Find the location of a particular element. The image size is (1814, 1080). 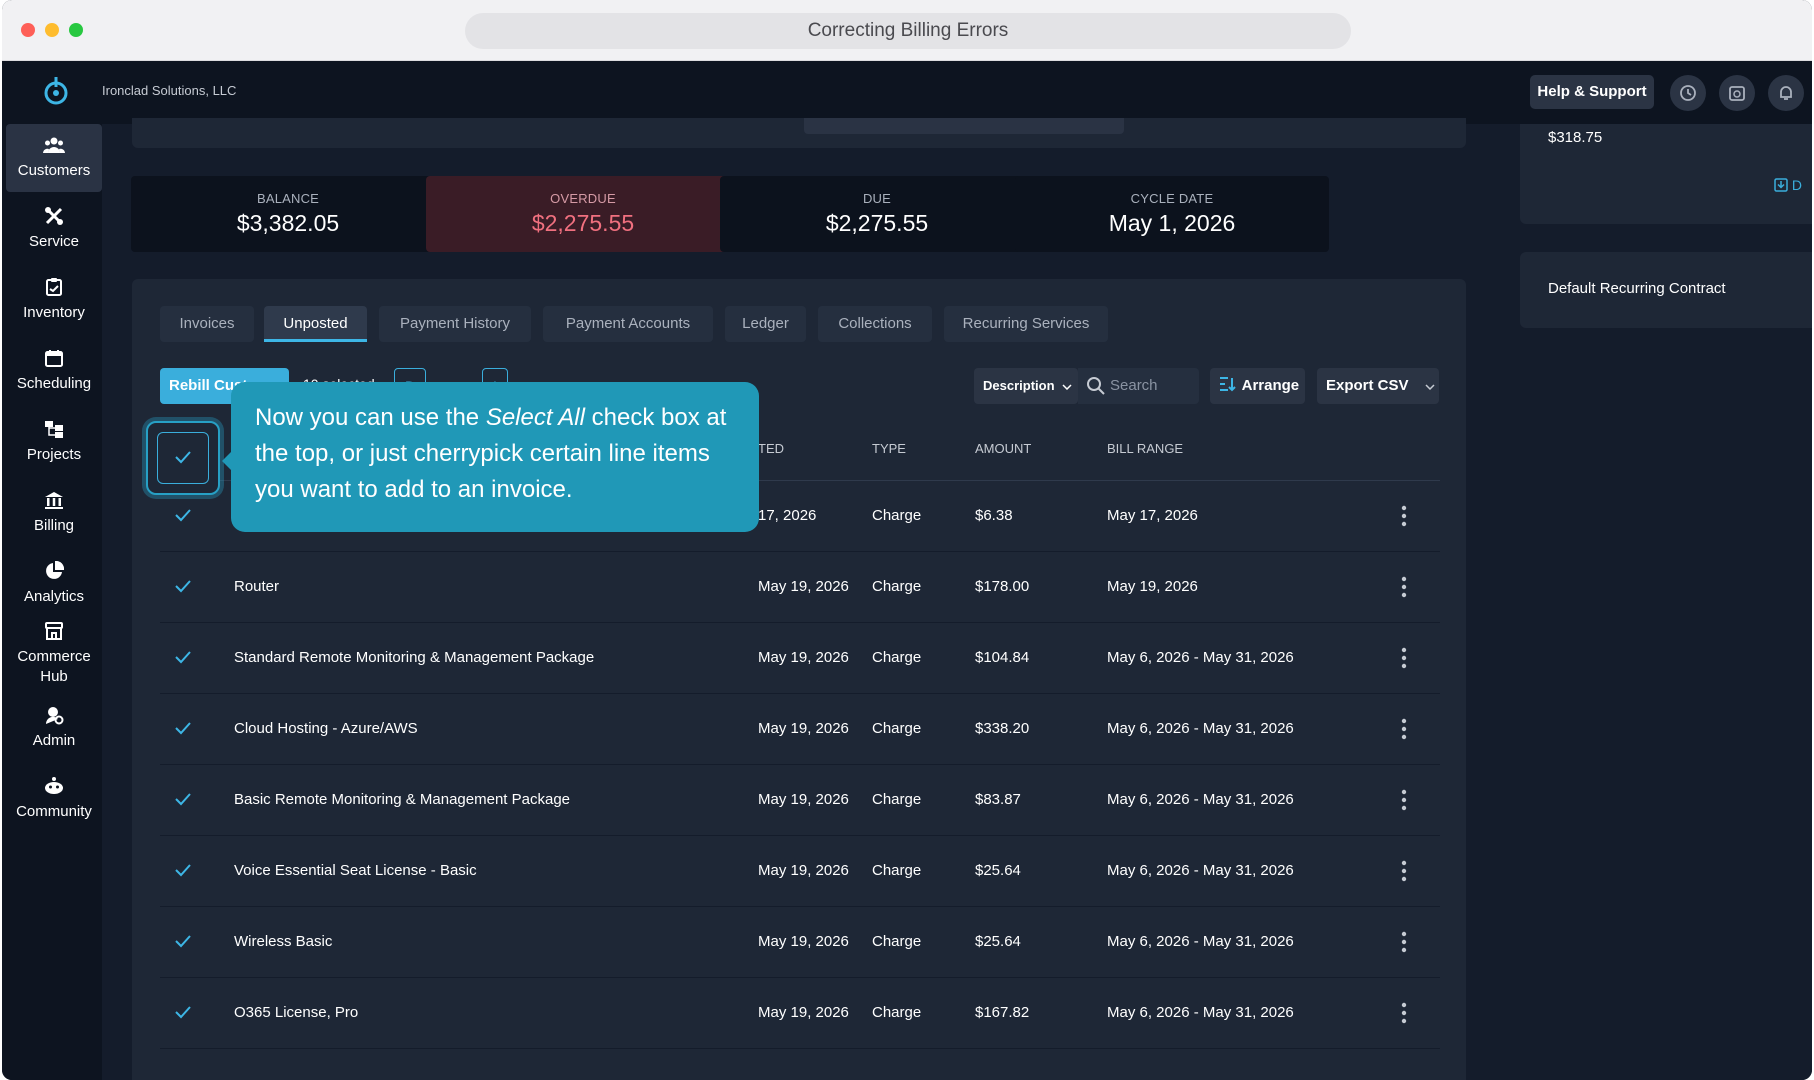

tab-ledger: Ledger is located at coordinates (765, 324).